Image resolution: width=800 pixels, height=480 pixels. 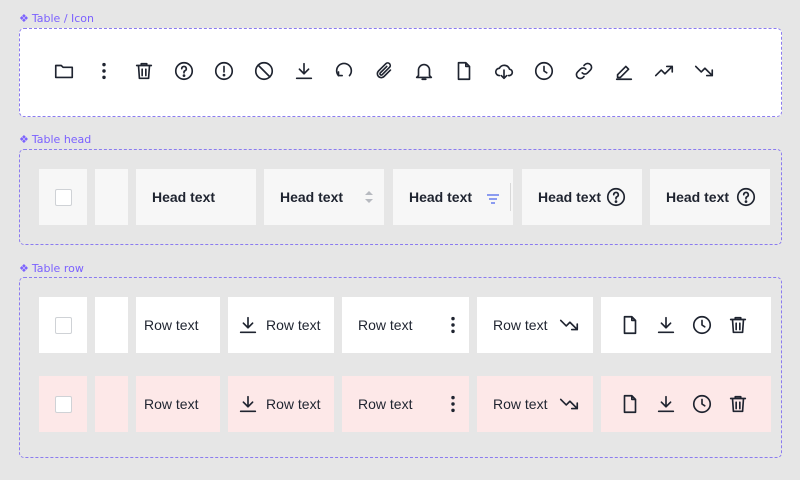 I want to click on alert-circle-icon, so click(x=224, y=71).